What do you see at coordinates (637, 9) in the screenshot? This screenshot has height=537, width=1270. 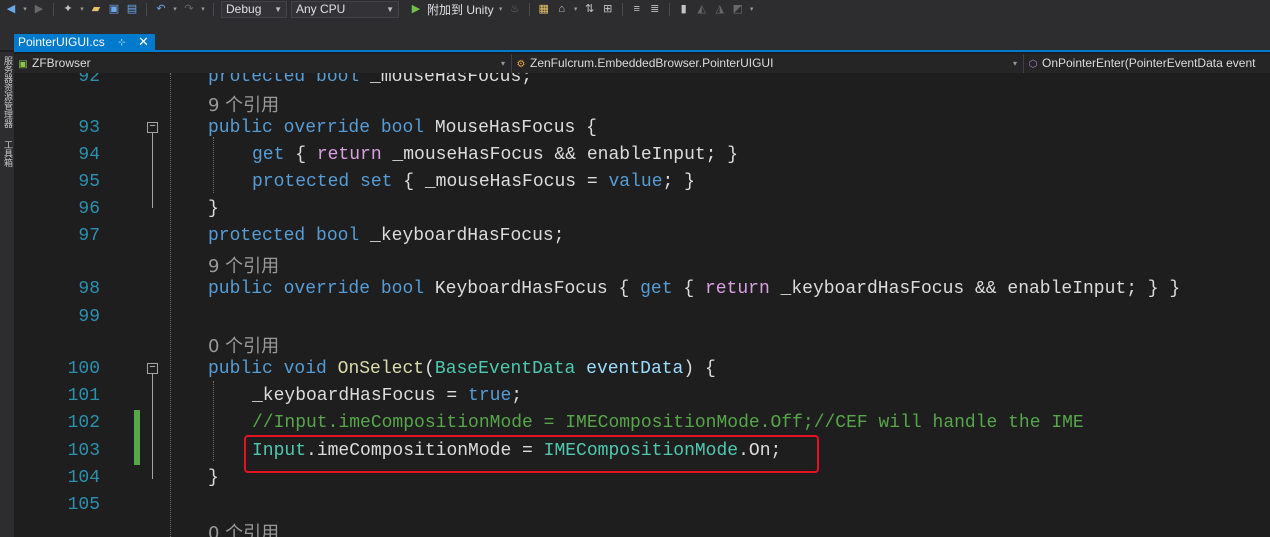 I see `comment-icon: ≡` at bounding box center [637, 9].